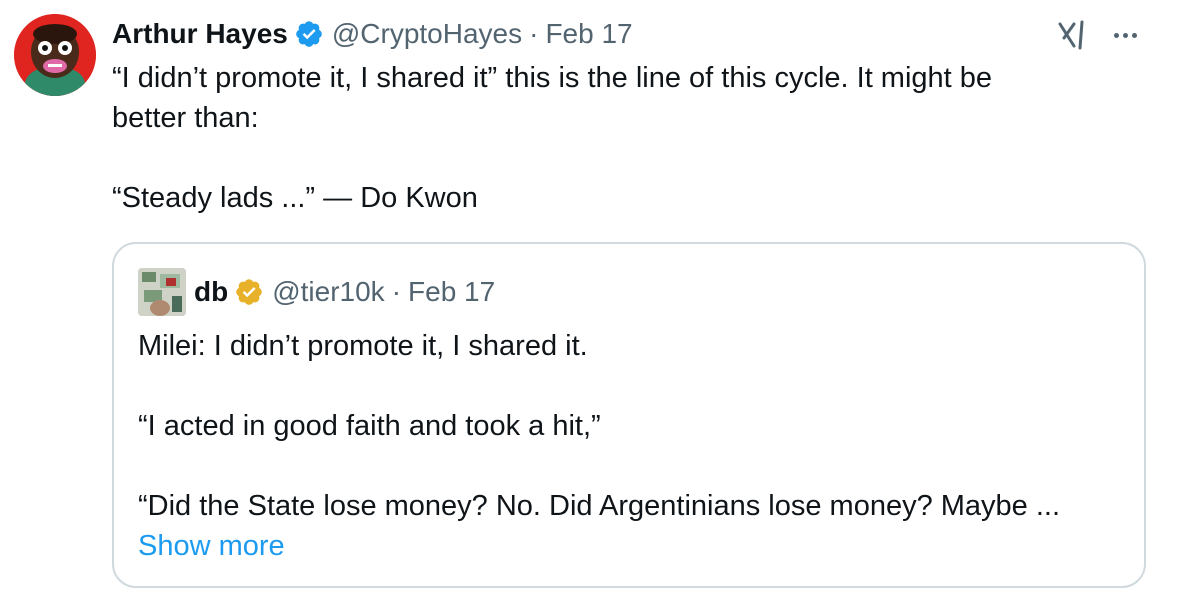 The image size is (1180, 598). Describe the element at coordinates (328, 292) in the screenshot. I see `quoted-author-handle: @tier10k` at that location.